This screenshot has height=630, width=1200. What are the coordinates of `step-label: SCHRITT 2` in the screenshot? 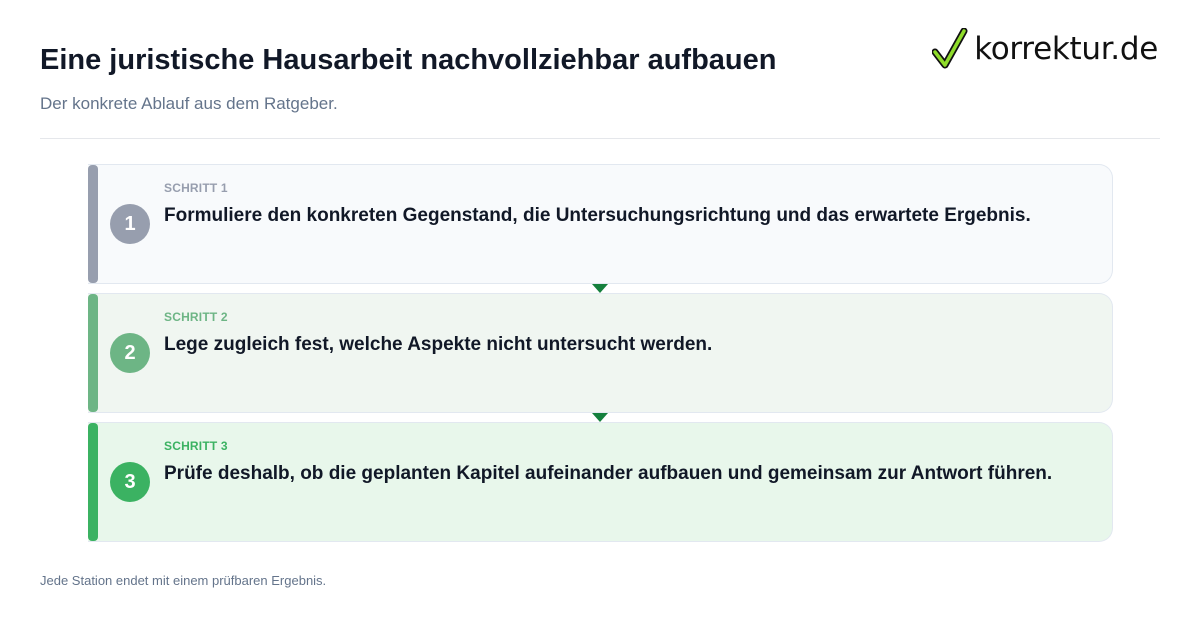 It's located at (196, 317).